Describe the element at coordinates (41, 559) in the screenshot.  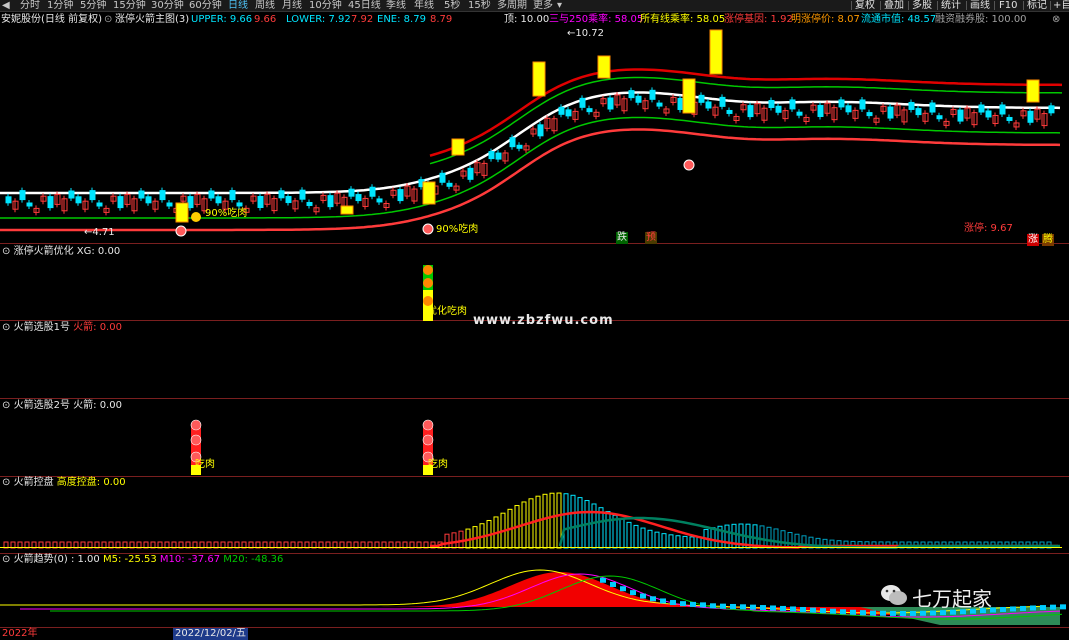
I see `panel5-name: 火箭趋势(0)` at that location.